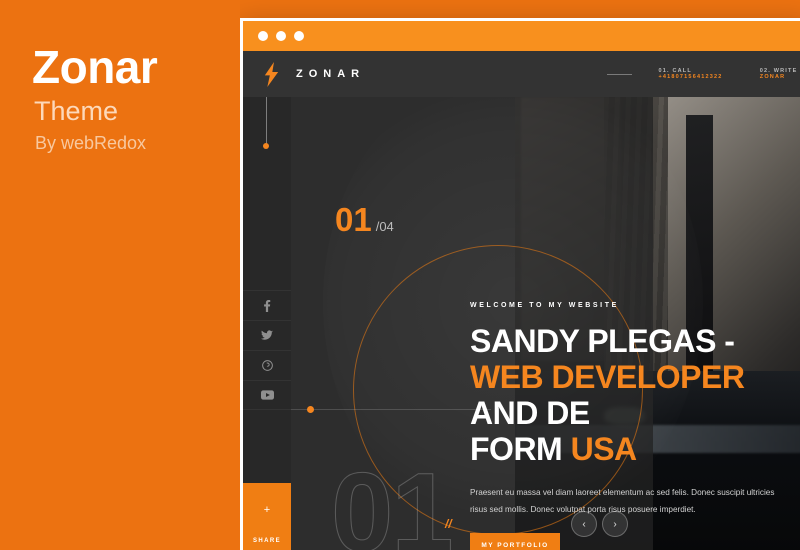 Image resolution: width=800 pixels, height=550 pixels. What do you see at coordinates (520, 449) in the screenshot?
I see `hero-headline-line3: FORM` at bounding box center [520, 449].